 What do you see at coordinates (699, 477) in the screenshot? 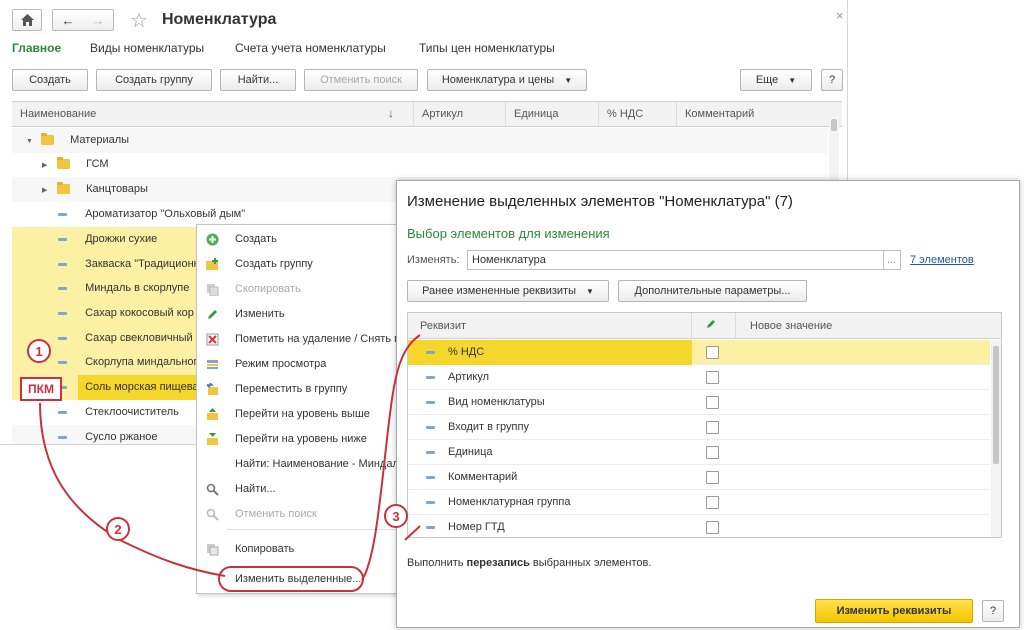
I see `attribute-row: Комментарий` at bounding box center [699, 477].